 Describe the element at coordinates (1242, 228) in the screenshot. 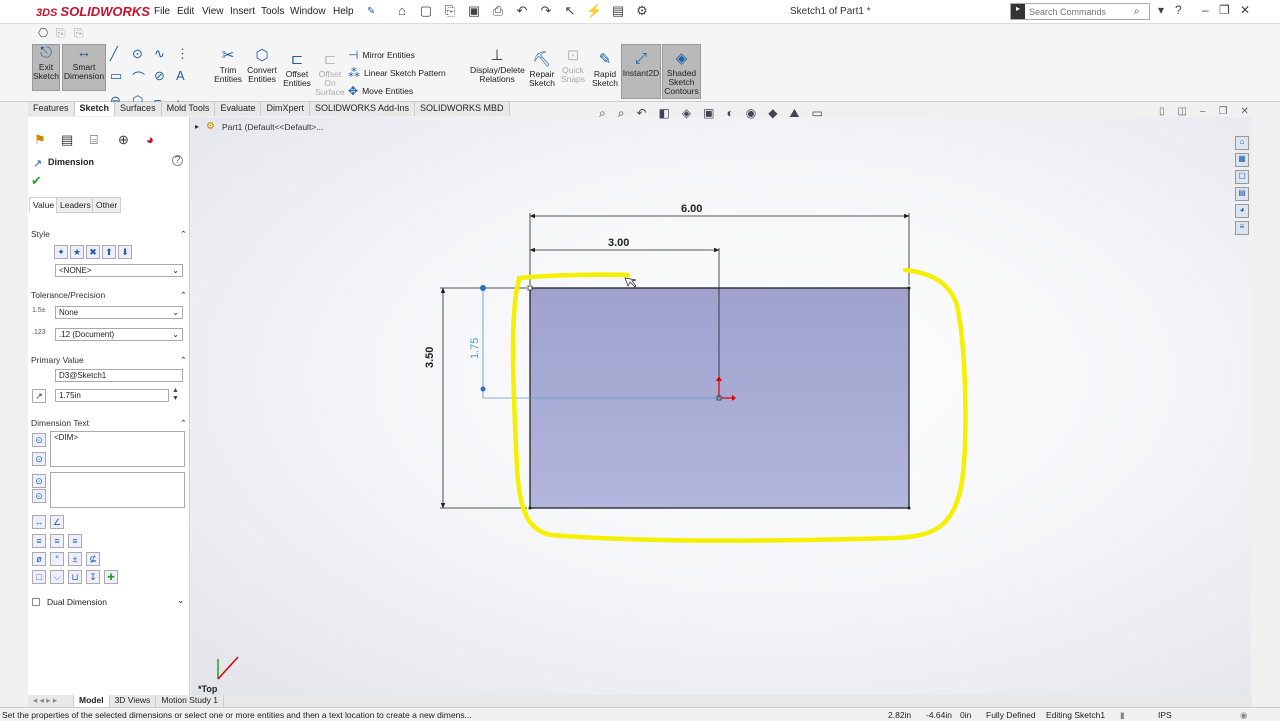

I see `custom-properties-icon: ≡` at that location.